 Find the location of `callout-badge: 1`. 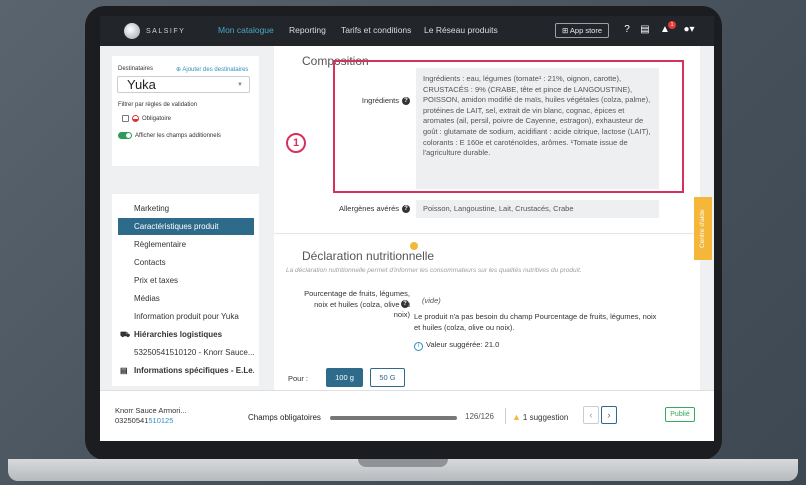

callout-badge: 1 is located at coordinates (296, 143).